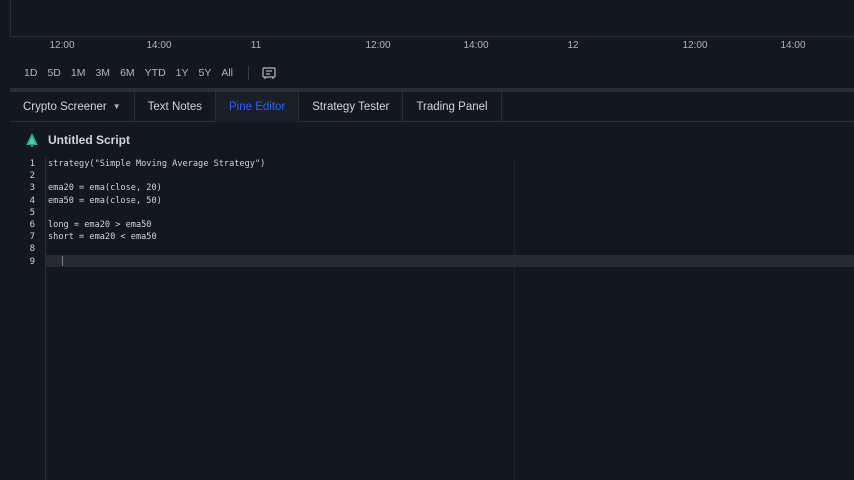 Image resolution: width=854 pixels, height=480 pixels. What do you see at coordinates (99, 225) in the screenshot?
I see `code-line: long = ema20 > ema50` at bounding box center [99, 225].